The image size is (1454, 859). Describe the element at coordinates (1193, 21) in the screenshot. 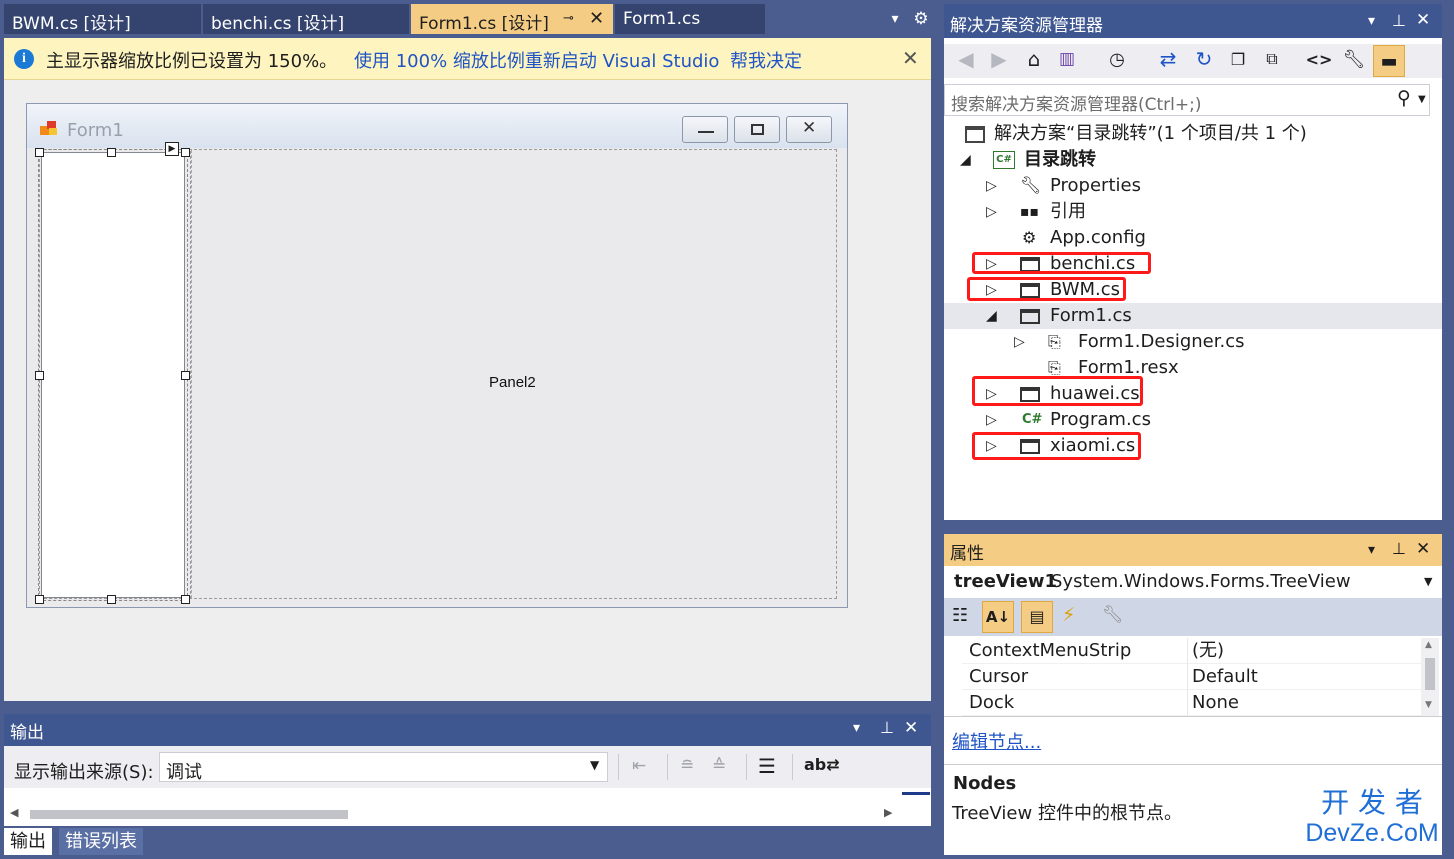

I see `solution-explorer-header: 解决方案资源管理器 ▾ ⊥ ✕` at that location.